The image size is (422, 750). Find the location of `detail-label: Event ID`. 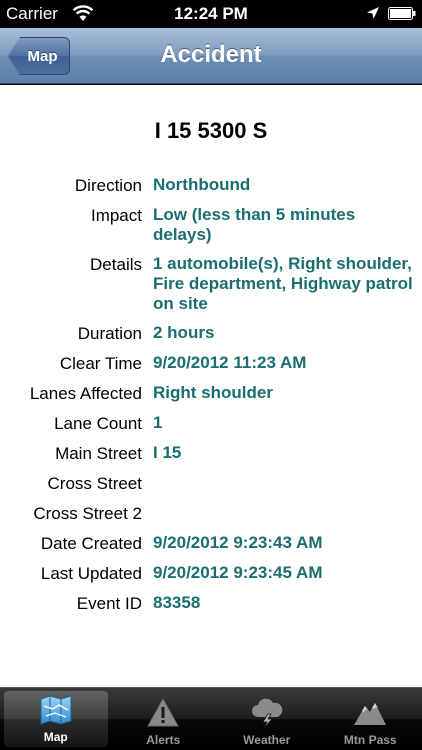

detail-label: Event ID is located at coordinates (109, 603).